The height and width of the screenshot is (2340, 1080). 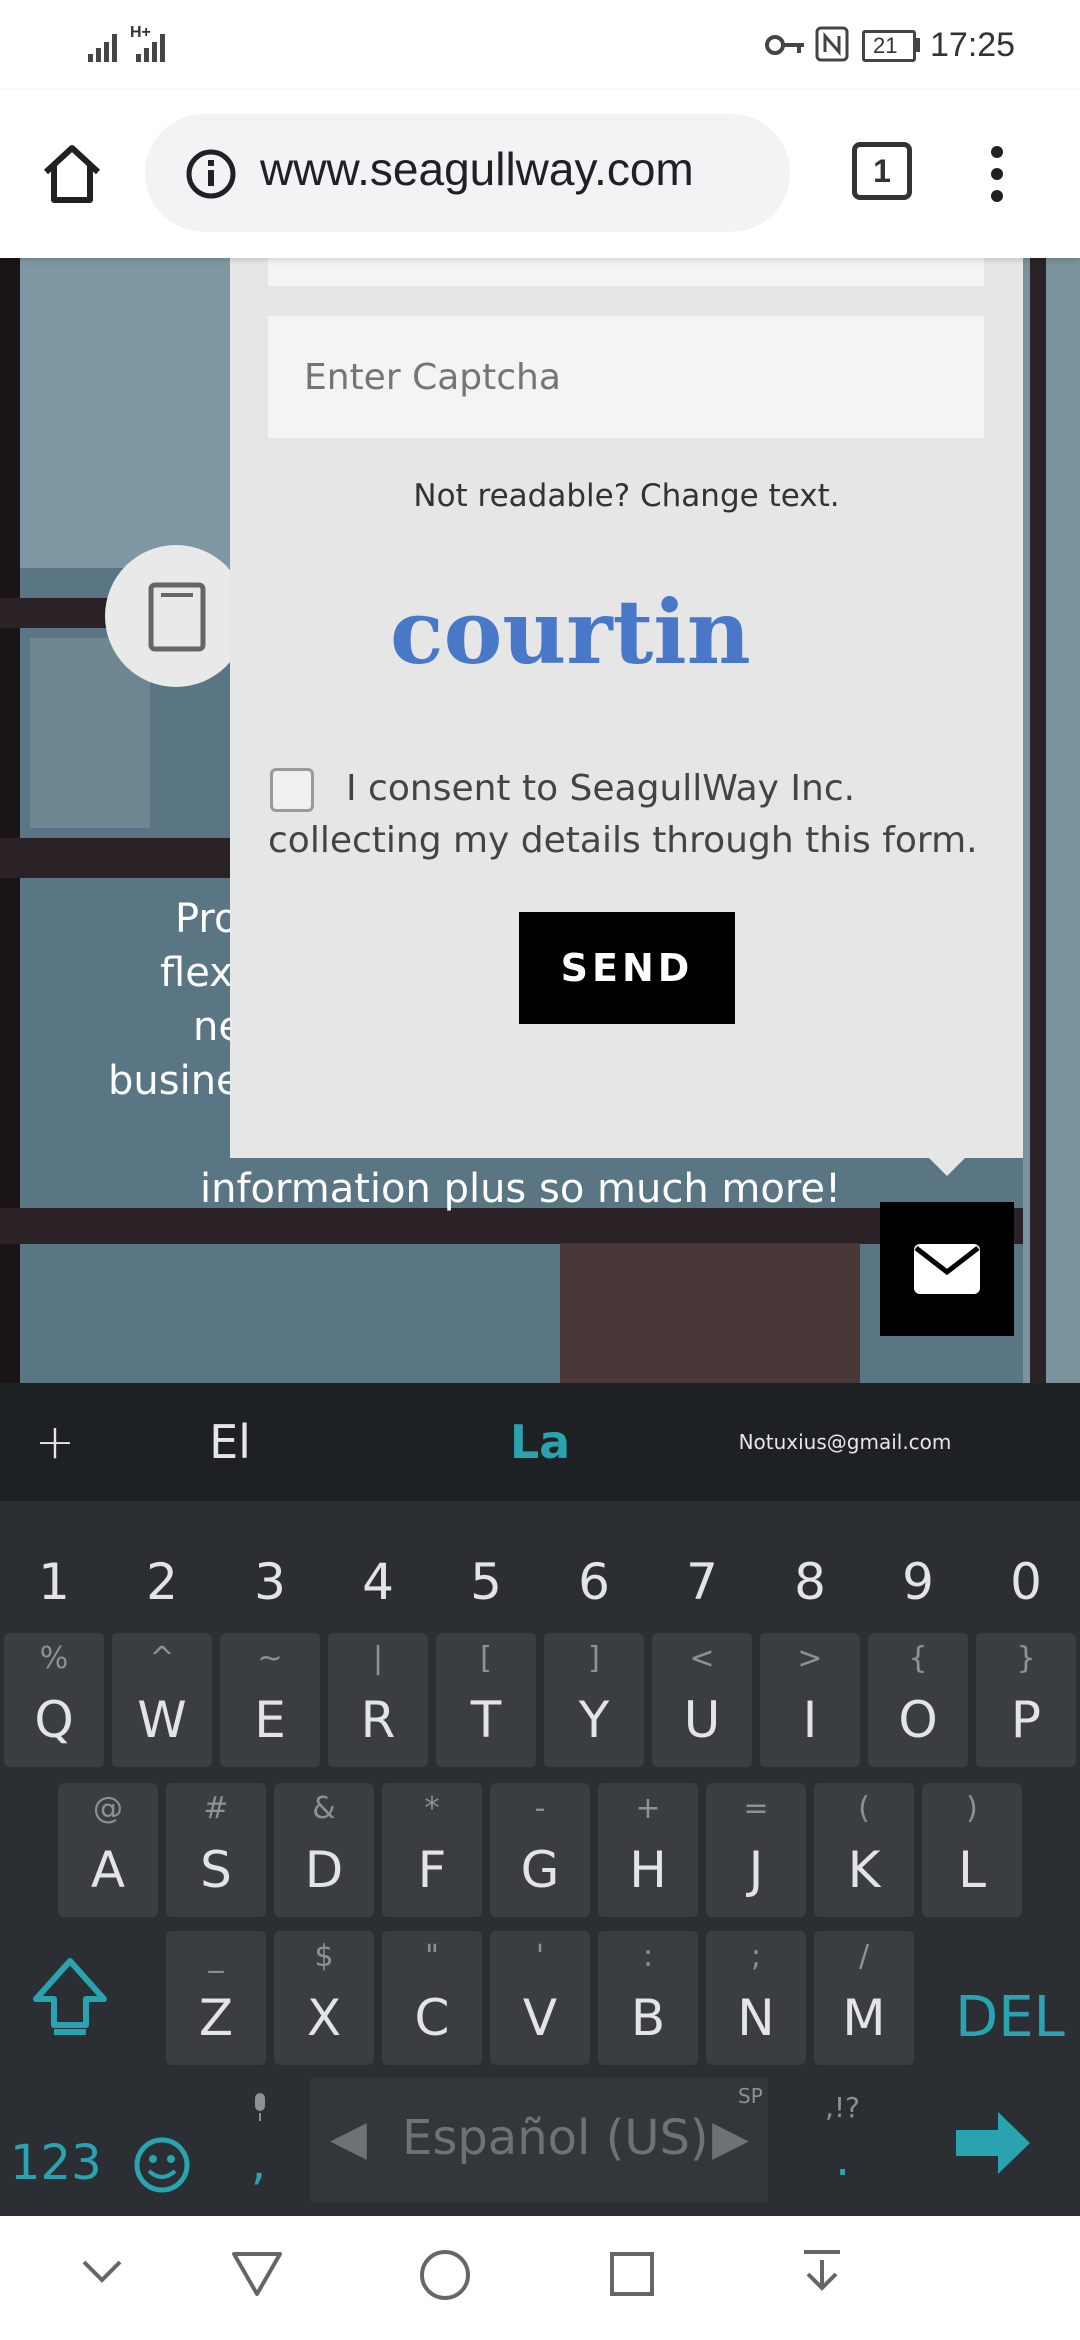 What do you see at coordinates (230, 1442) in the screenshot?
I see `suggestion-left: El` at bounding box center [230, 1442].